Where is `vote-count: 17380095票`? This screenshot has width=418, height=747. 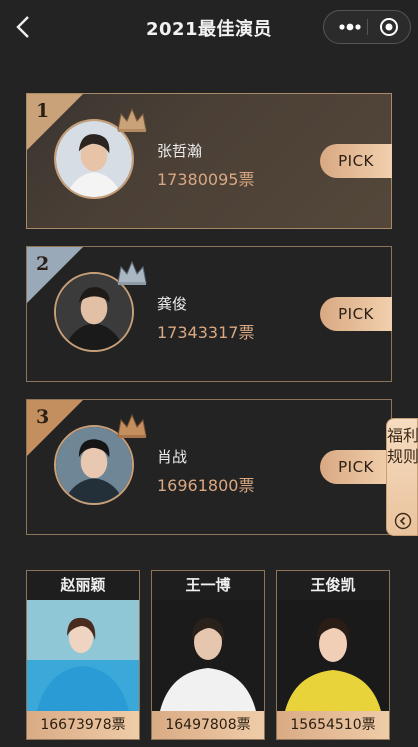
vote-count: 17380095票 is located at coordinates (206, 179).